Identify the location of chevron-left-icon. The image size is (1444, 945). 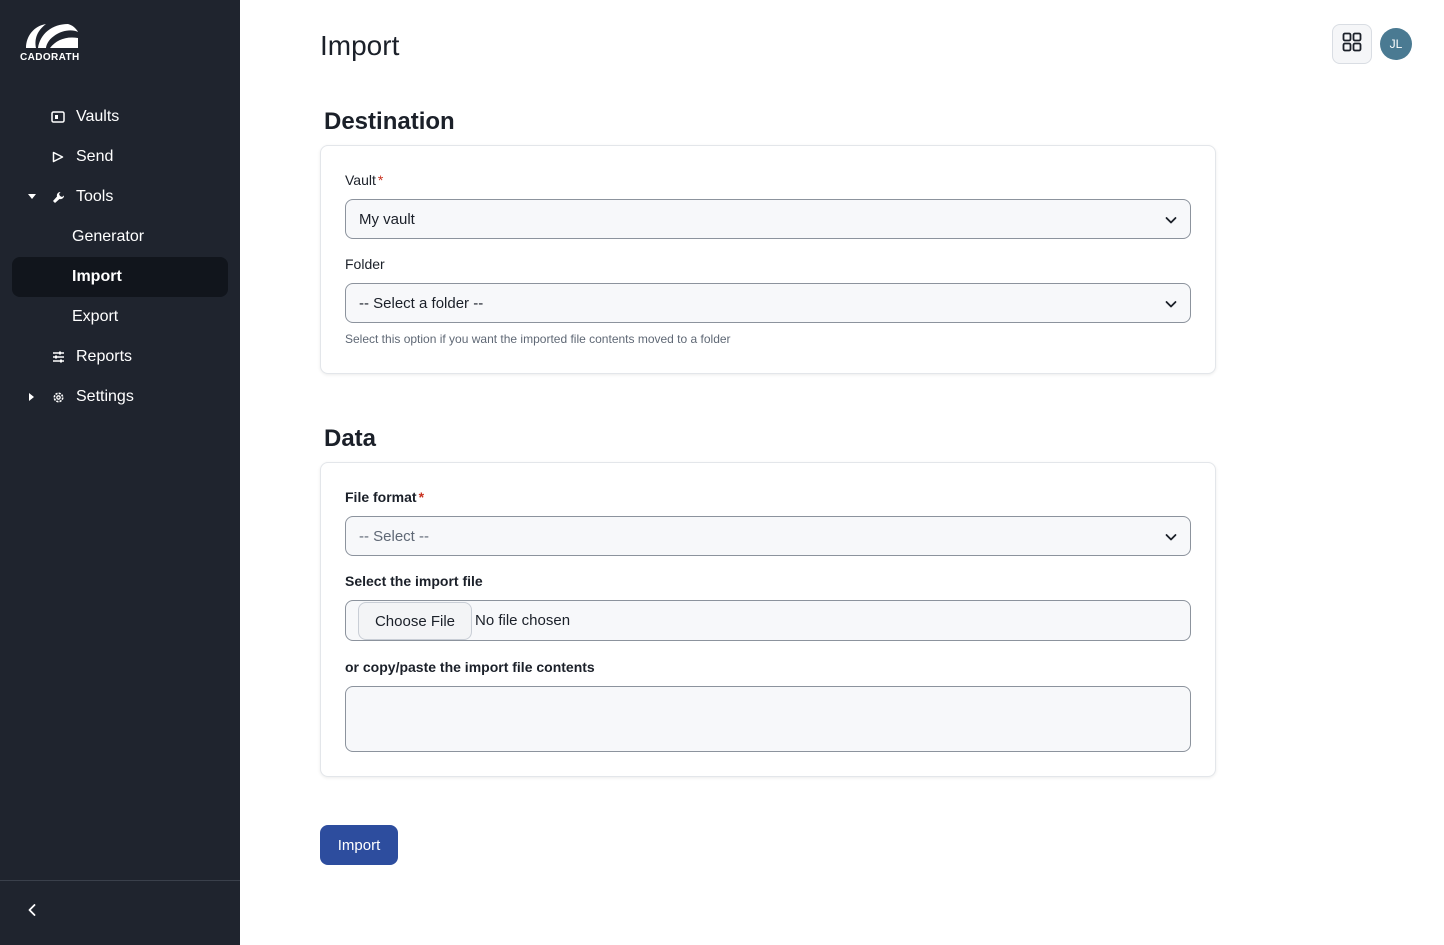
(32, 912).